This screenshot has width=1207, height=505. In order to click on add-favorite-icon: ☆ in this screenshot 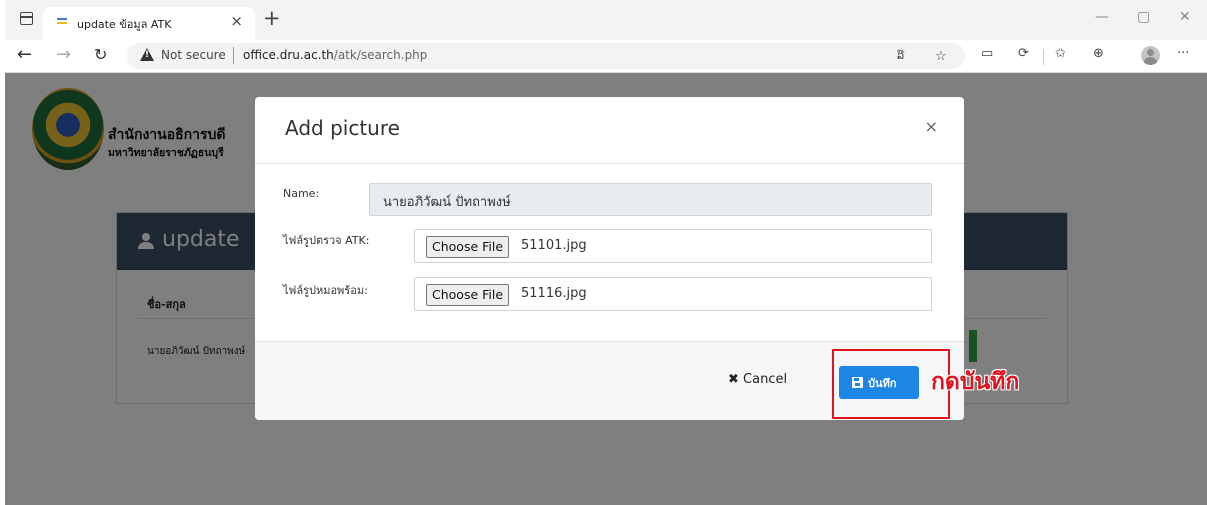, I will do `click(941, 56)`.